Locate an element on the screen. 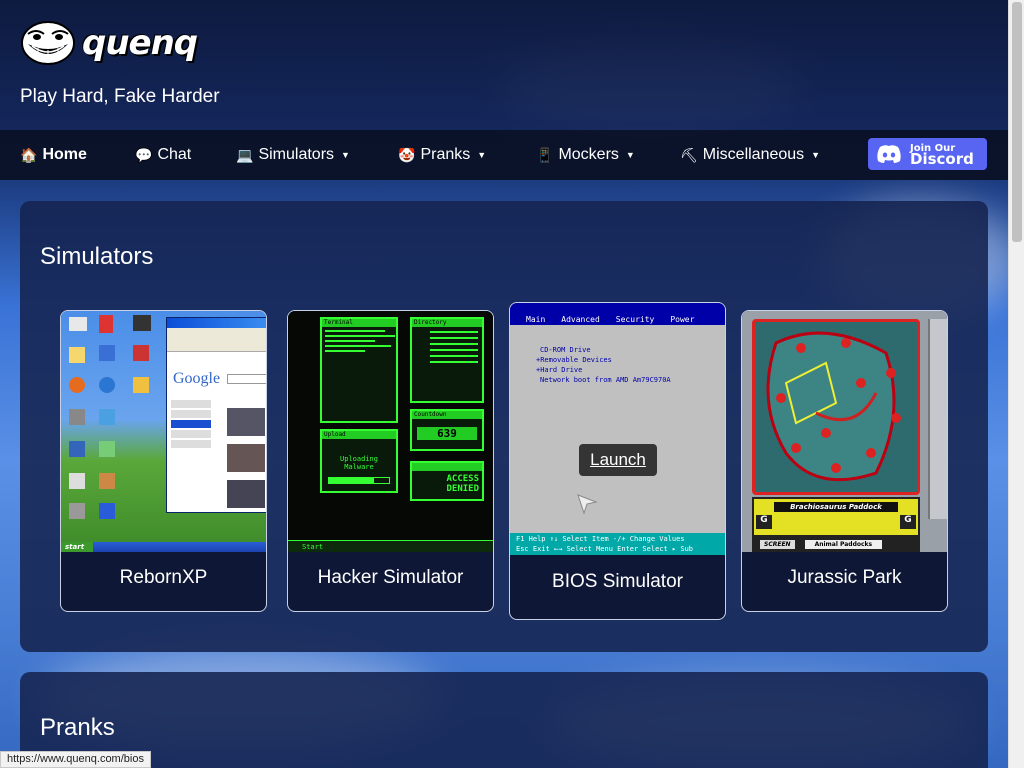  bios-line-network: Network boot from AMD Am79C970A is located at coordinates (605, 380).